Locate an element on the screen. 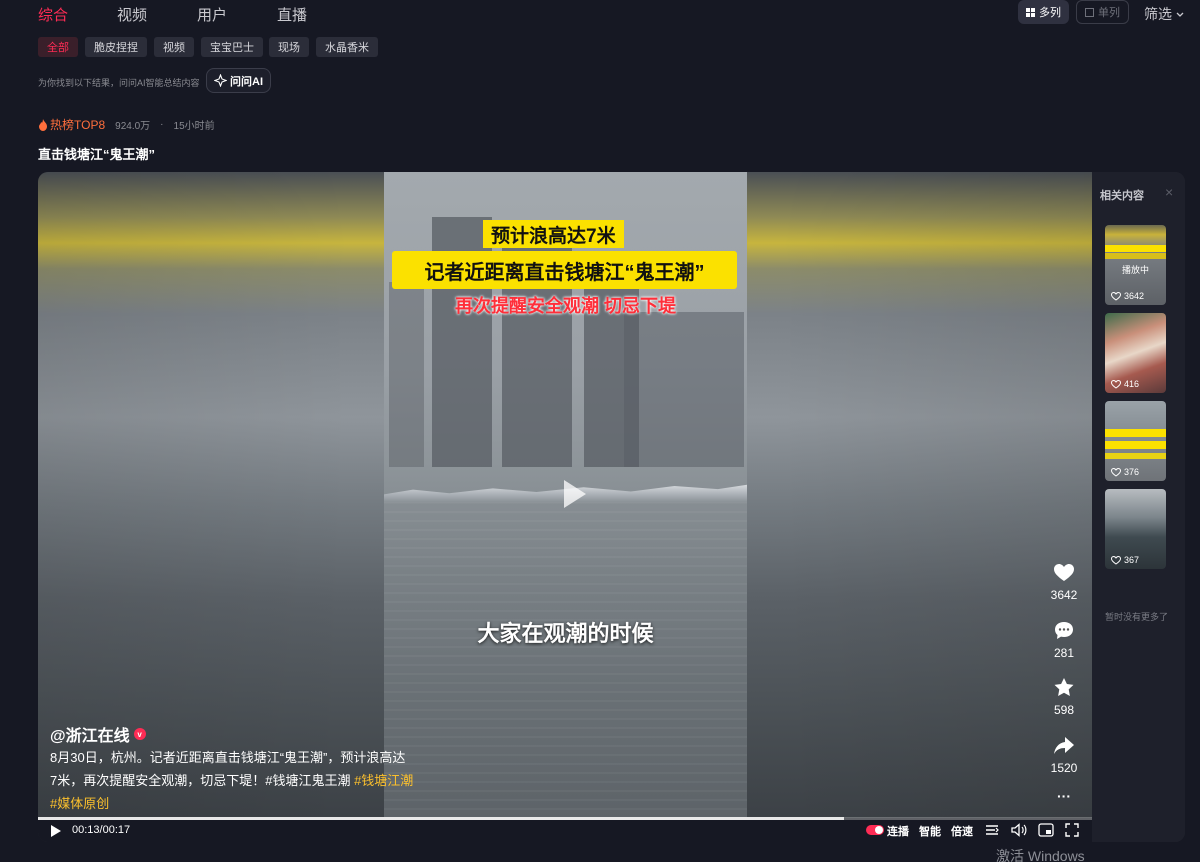  grid-icon is located at coordinates (1030, 12).